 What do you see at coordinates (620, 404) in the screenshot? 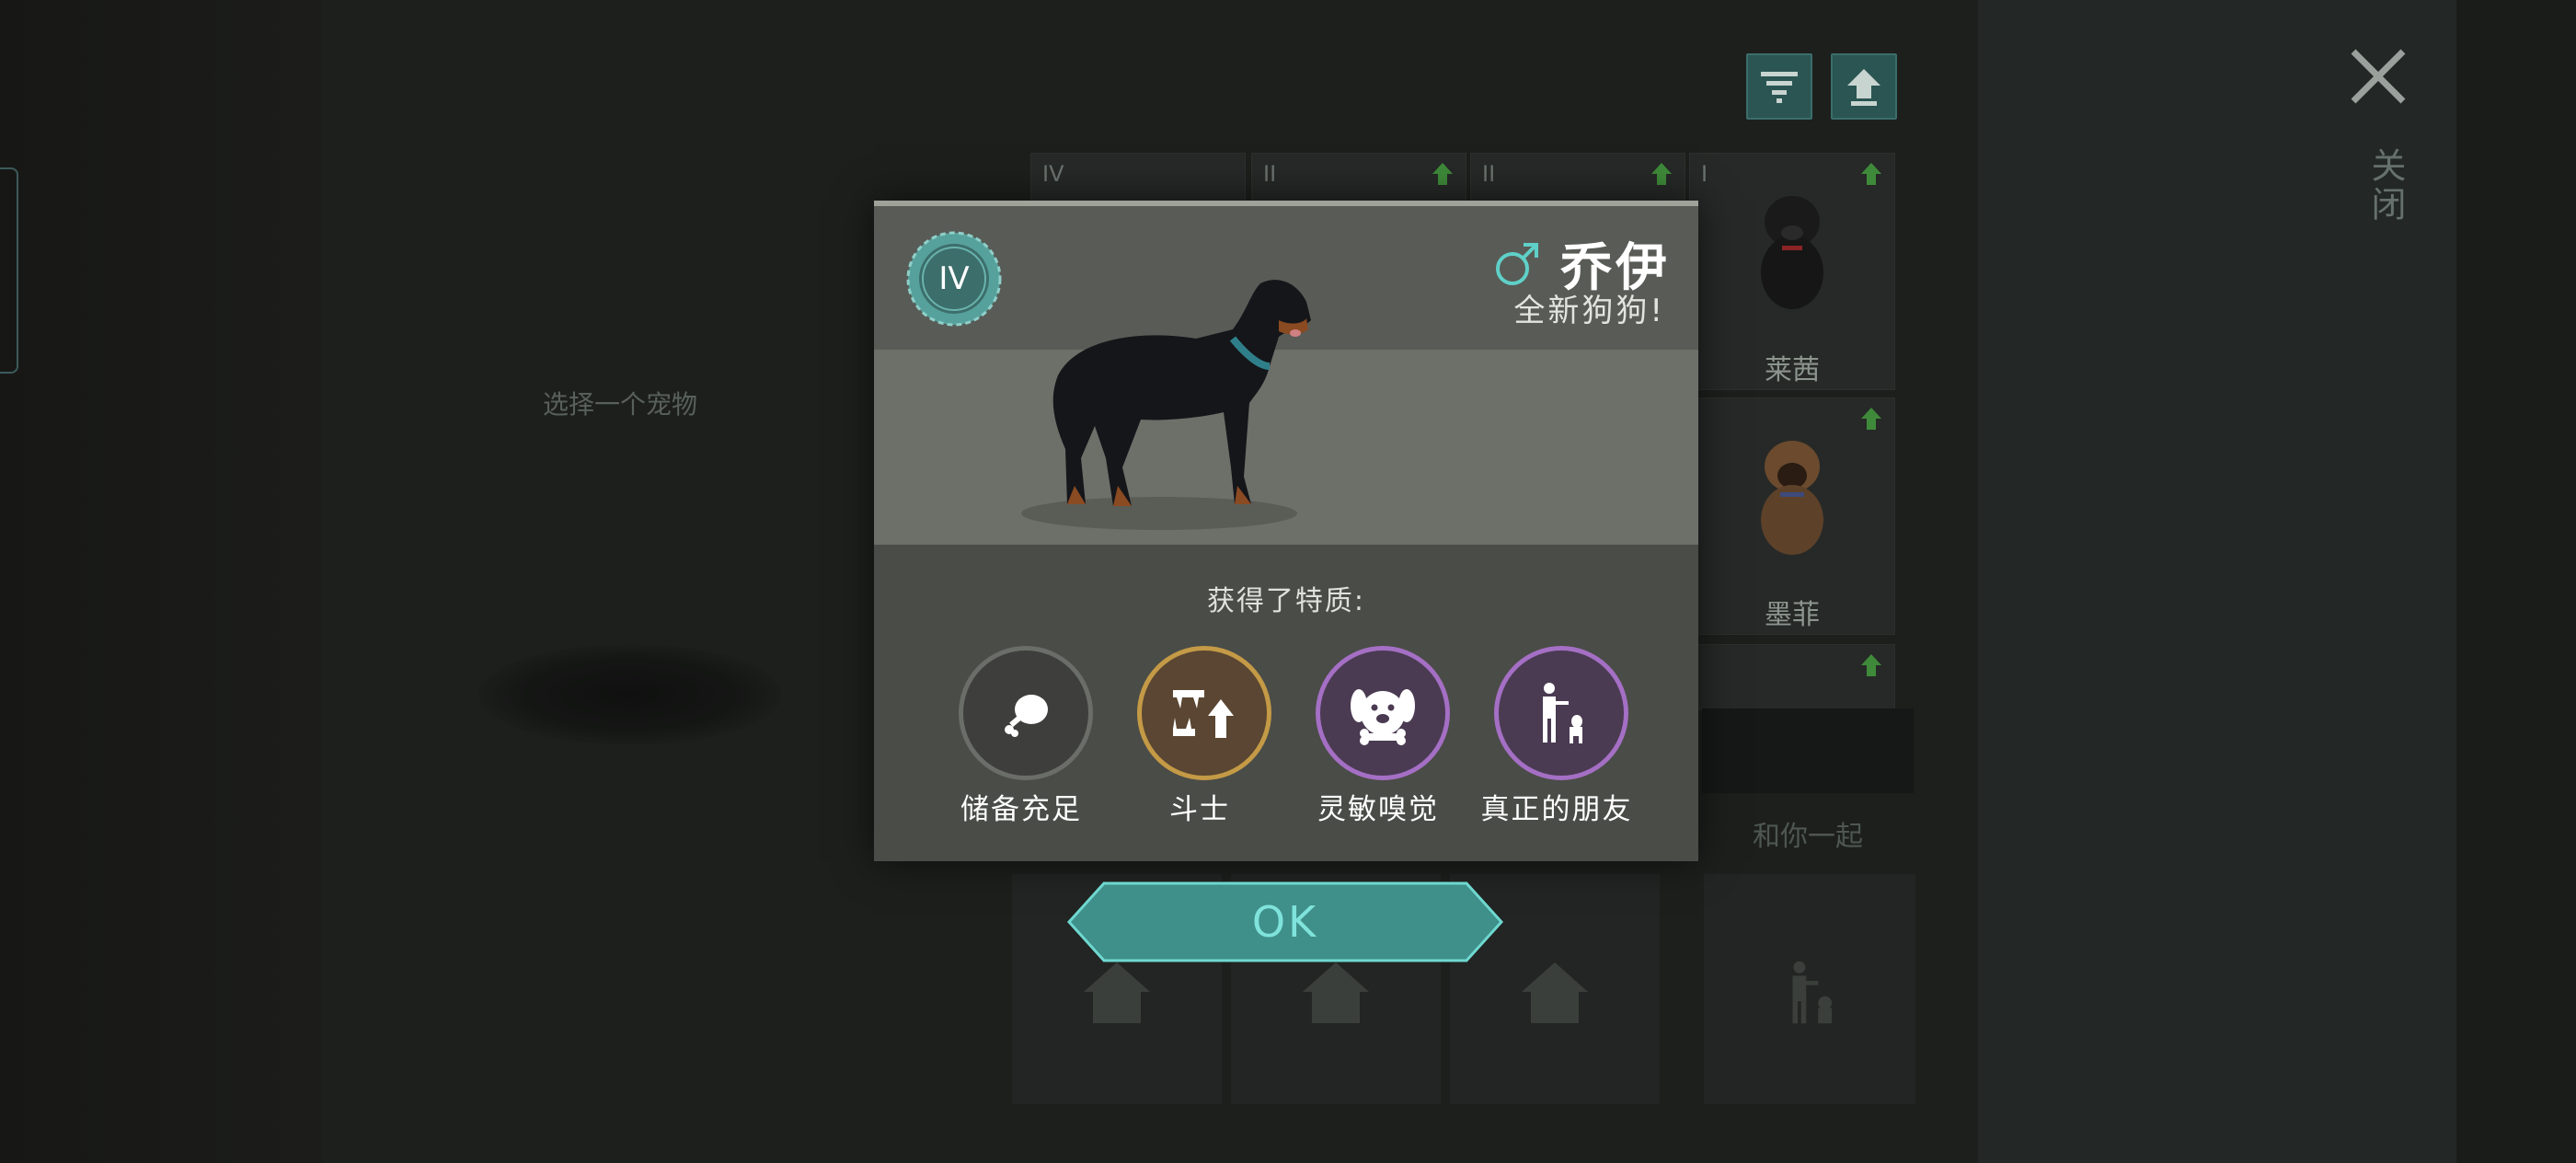
I see `select-pet-hint: 选择一个宠物` at bounding box center [620, 404].